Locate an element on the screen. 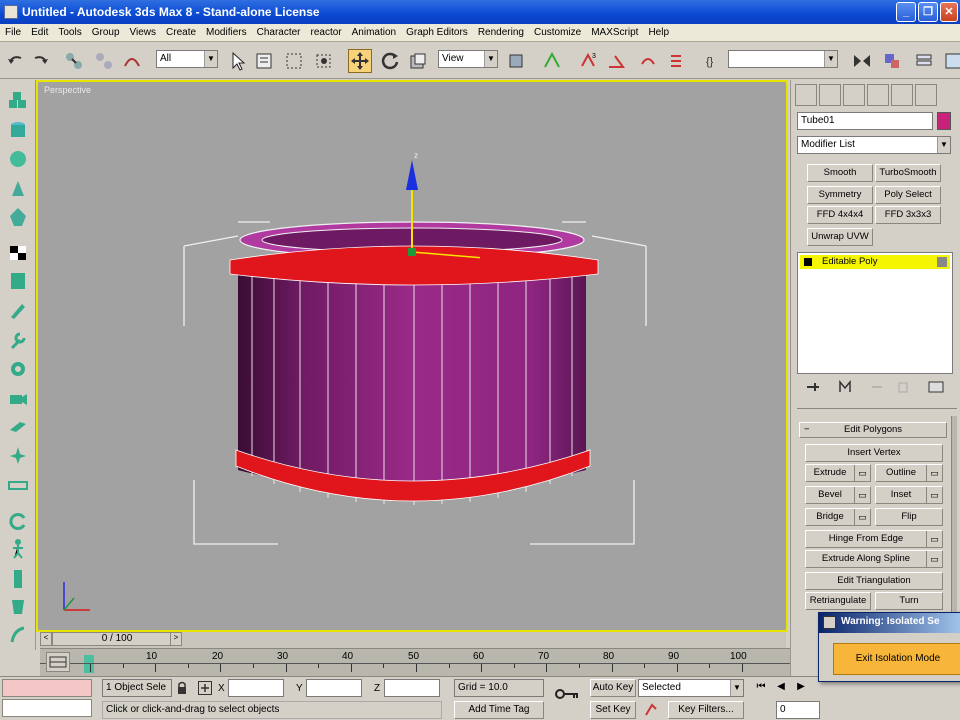 The image size is (960, 720). cylinder-icon is located at coordinates (18, 131).